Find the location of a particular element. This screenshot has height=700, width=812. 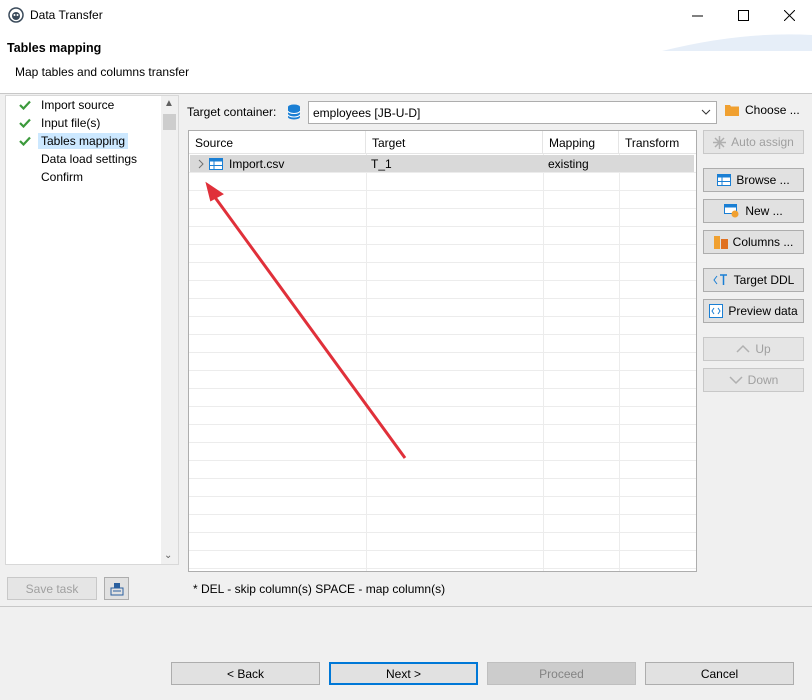

task-config-button is located at coordinates (116, 588).